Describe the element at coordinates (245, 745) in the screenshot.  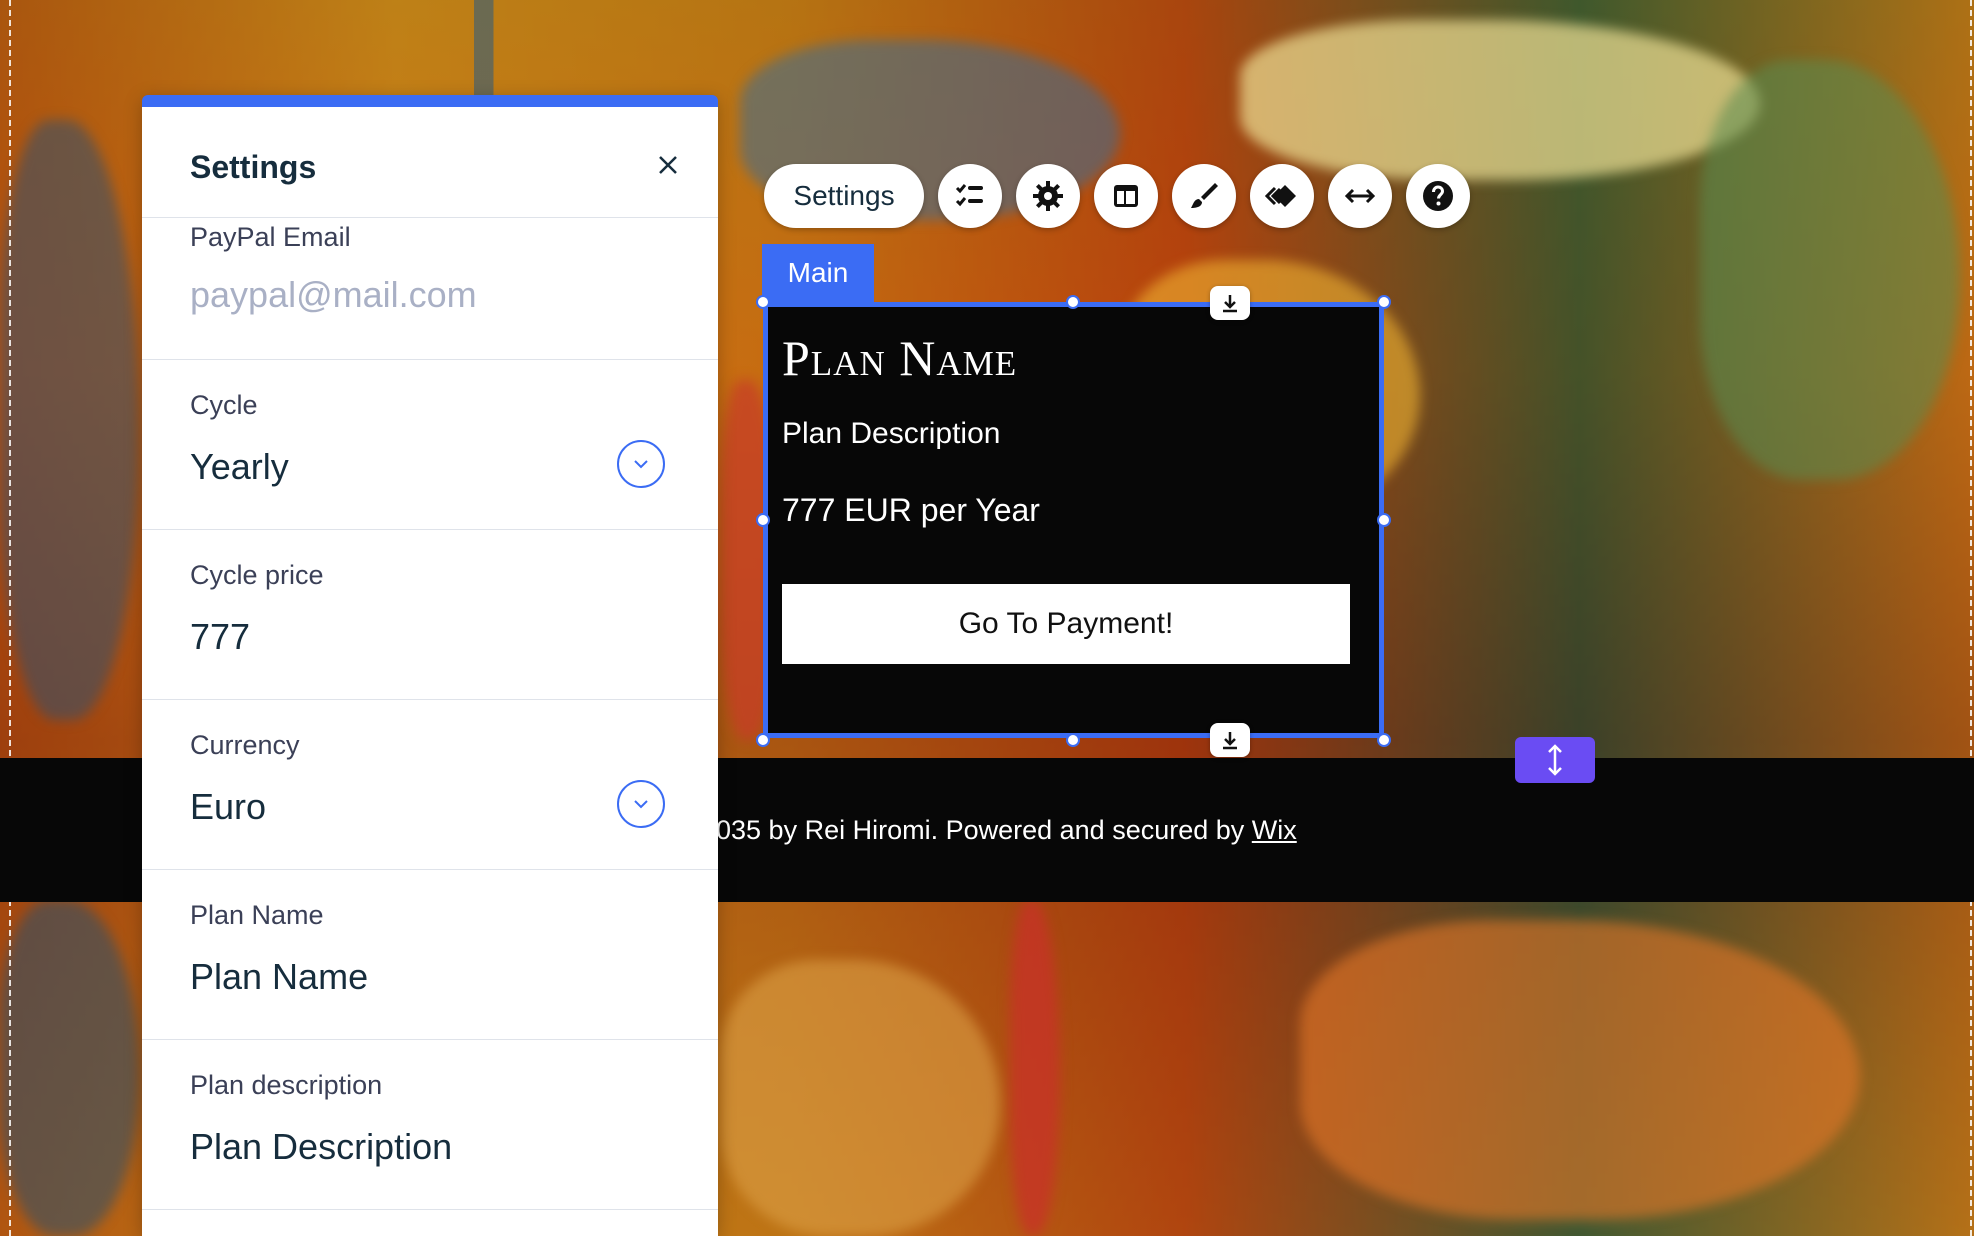
I see `currency-label: Currency` at that location.